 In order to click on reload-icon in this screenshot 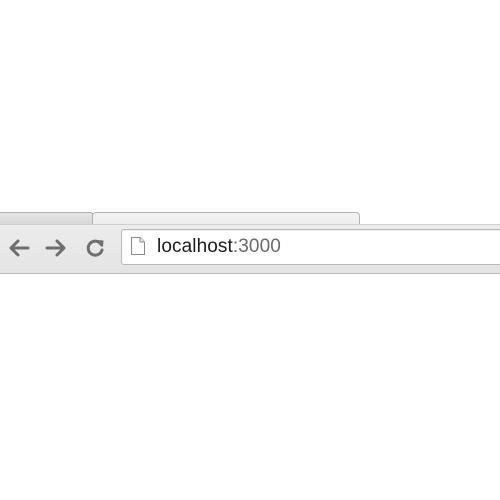, I will do `click(95, 248)`.